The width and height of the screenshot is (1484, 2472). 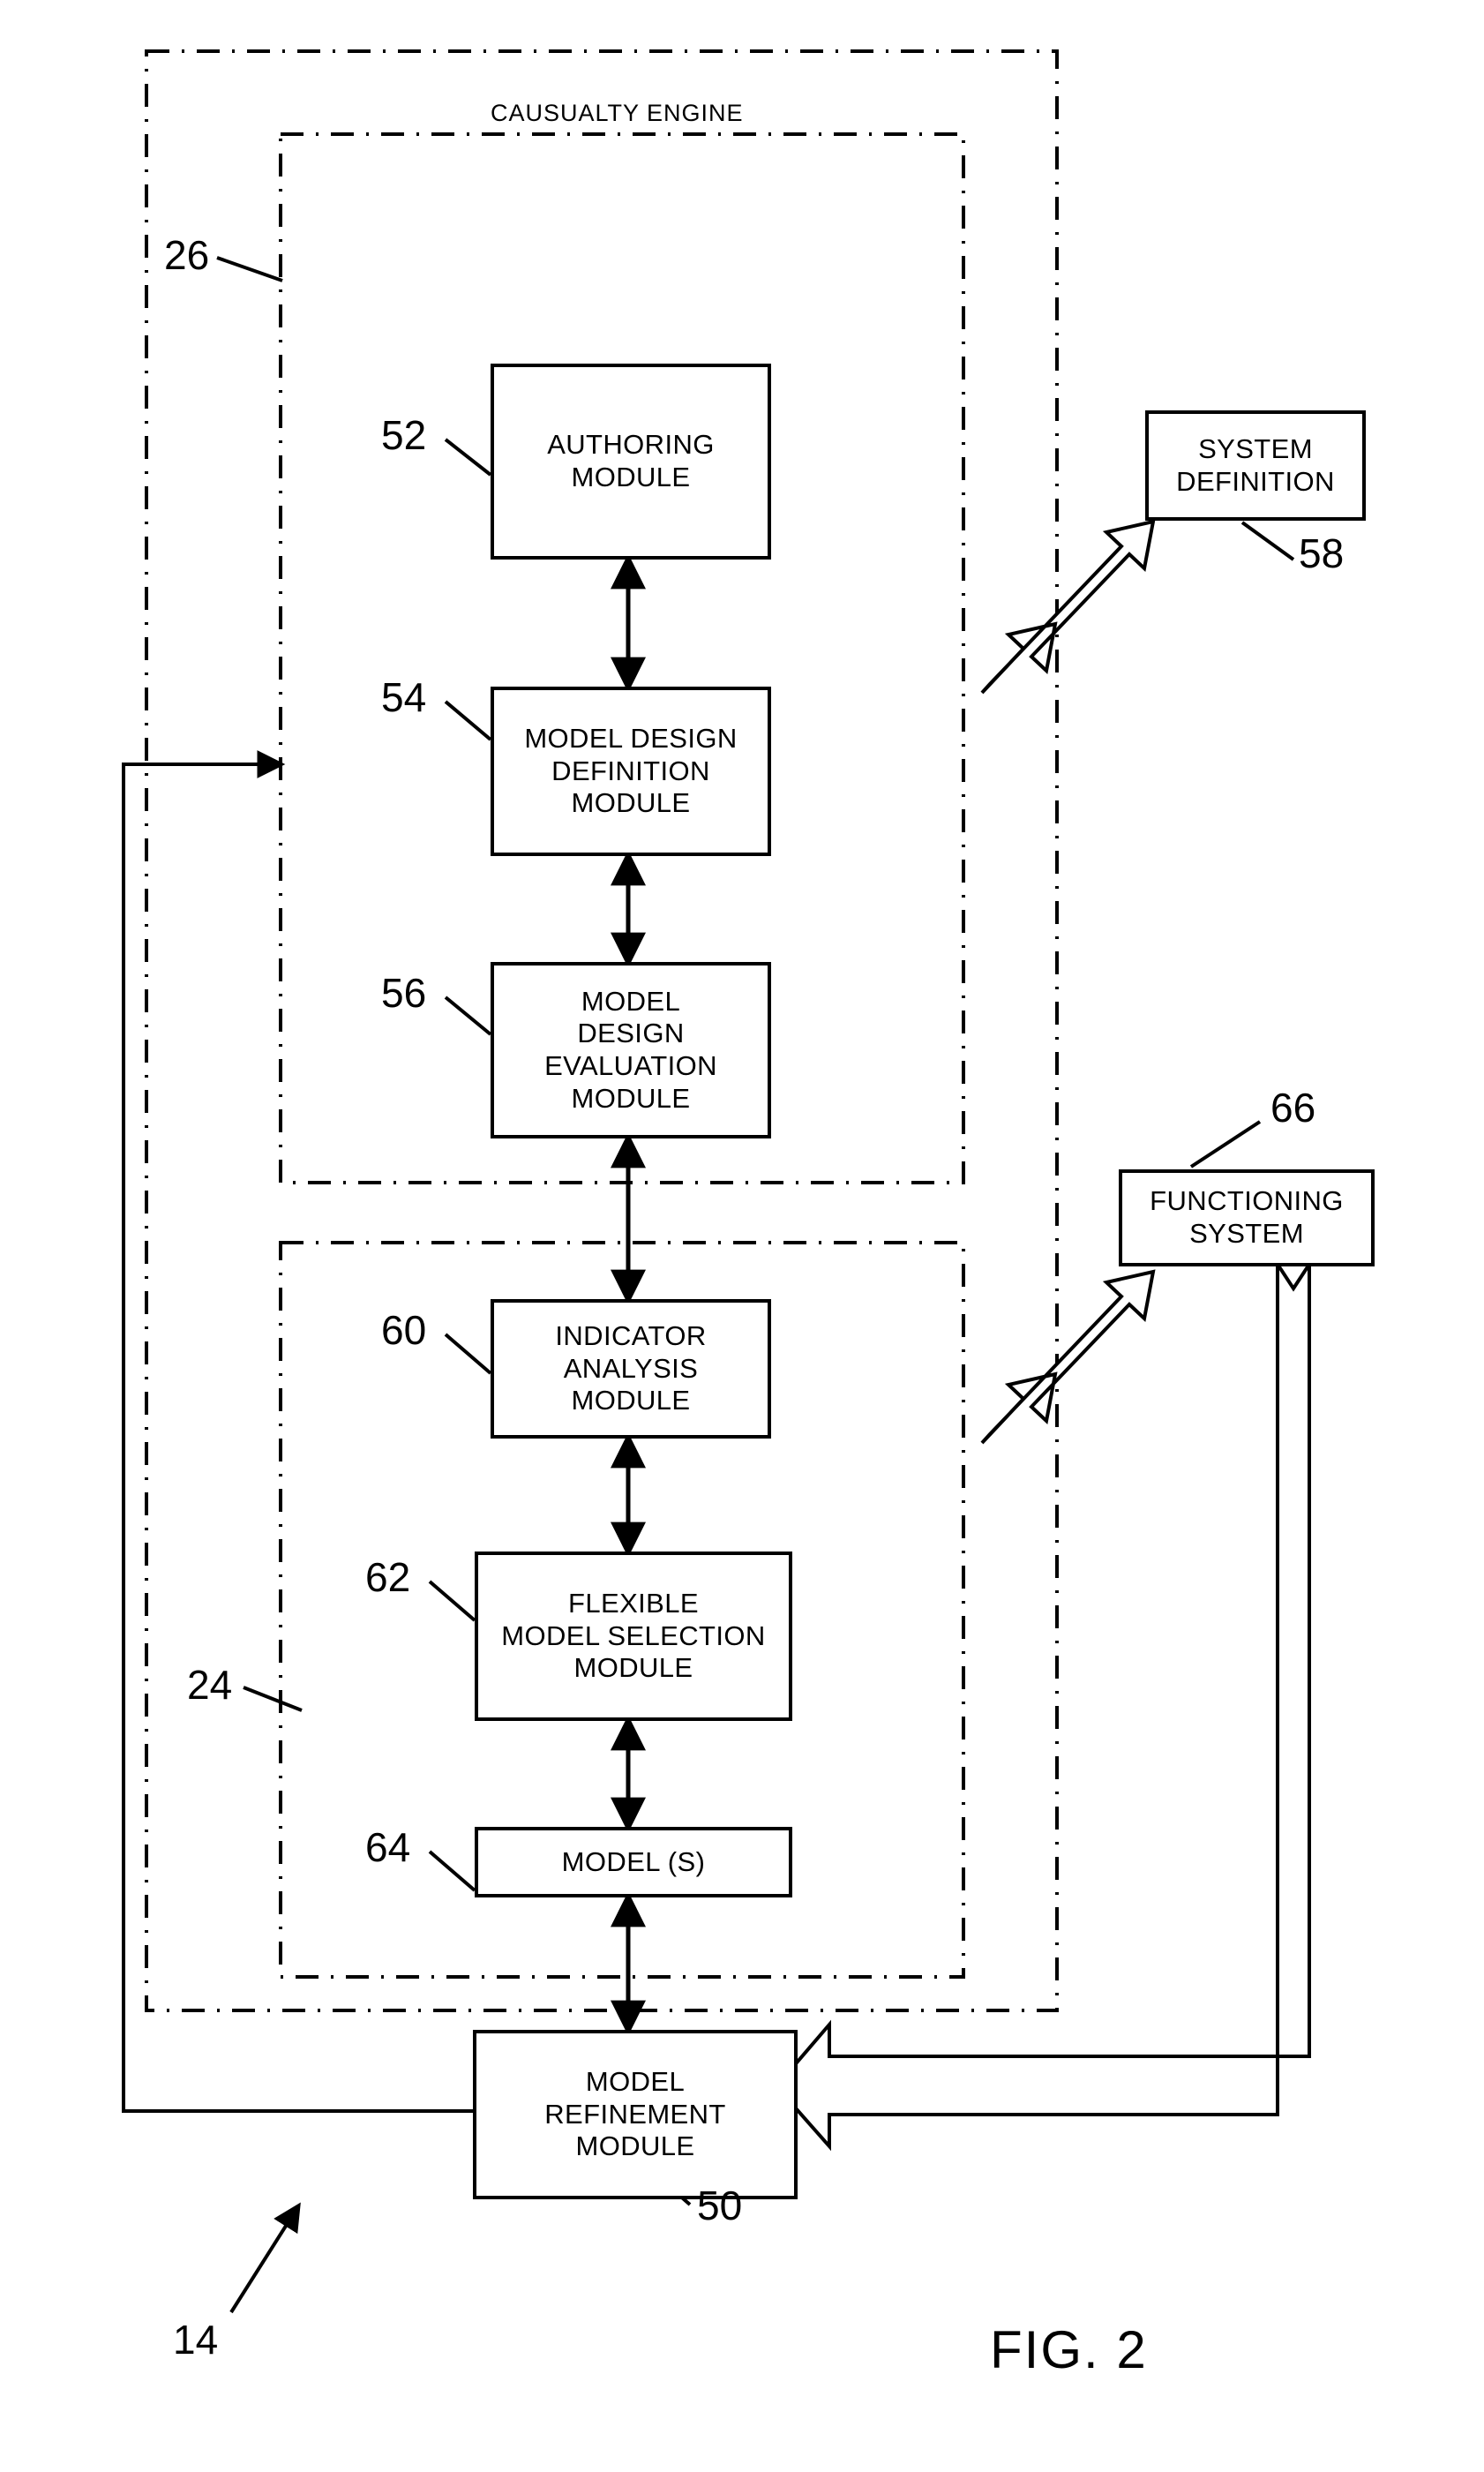 I want to click on hollow-arrow-system-definition, so click(x=1068, y=607).